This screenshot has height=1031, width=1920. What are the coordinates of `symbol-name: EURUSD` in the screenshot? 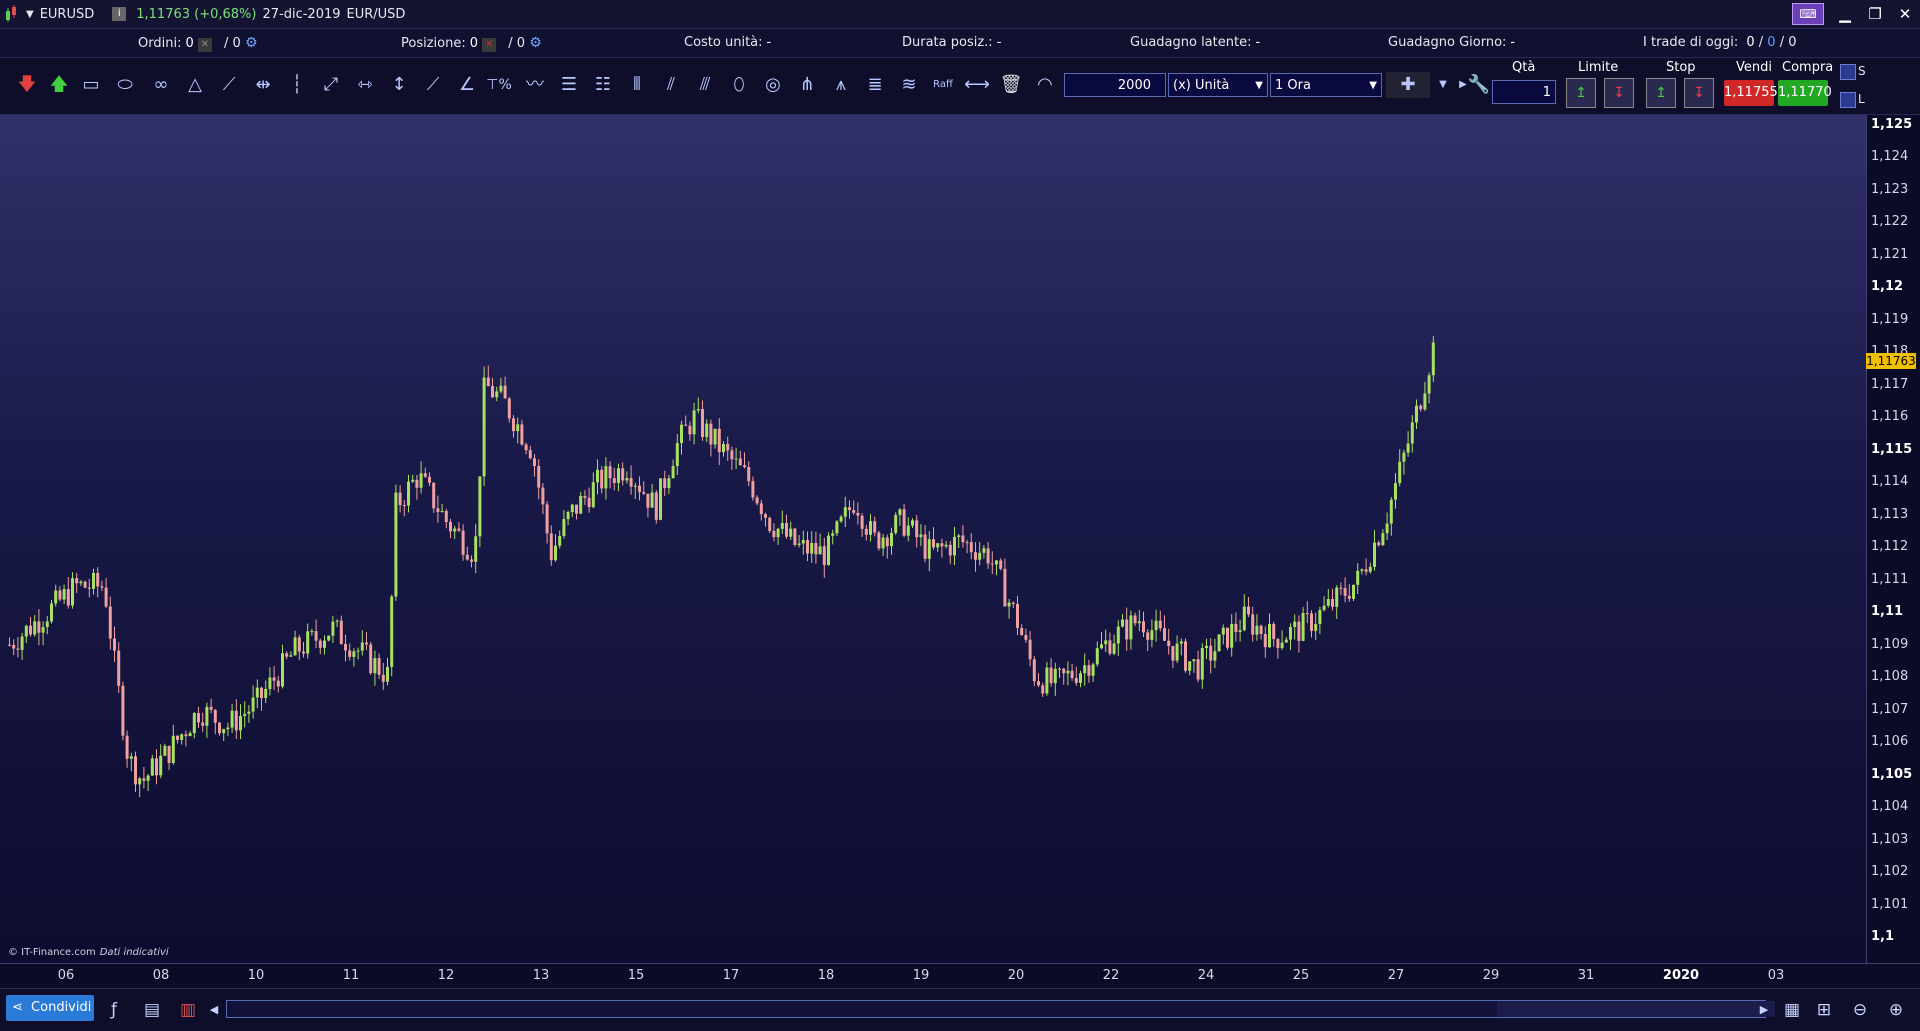 It's located at (67, 14).